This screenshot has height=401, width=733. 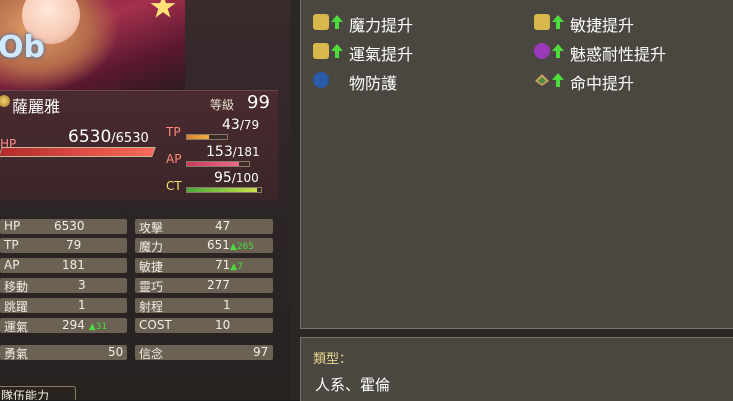 What do you see at coordinates (224, 190) in the screenshot?
I see `ct-bar` at bounding box center [224, 190].